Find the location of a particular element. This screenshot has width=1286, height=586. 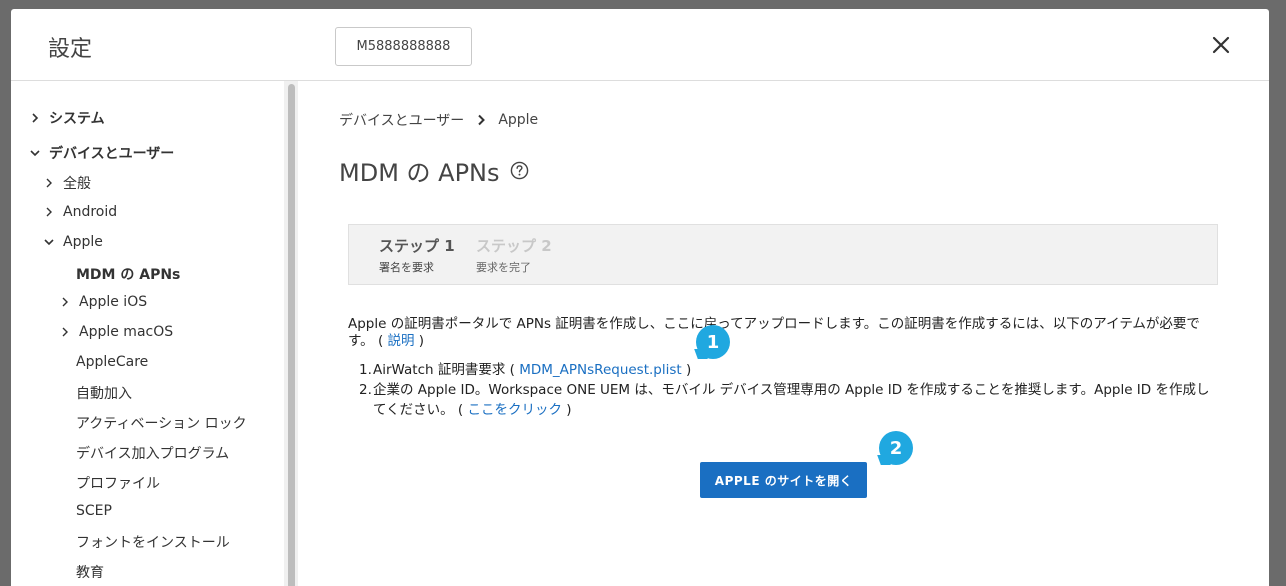

sidebar-item-android: Android is located at coordinates (80, 212).